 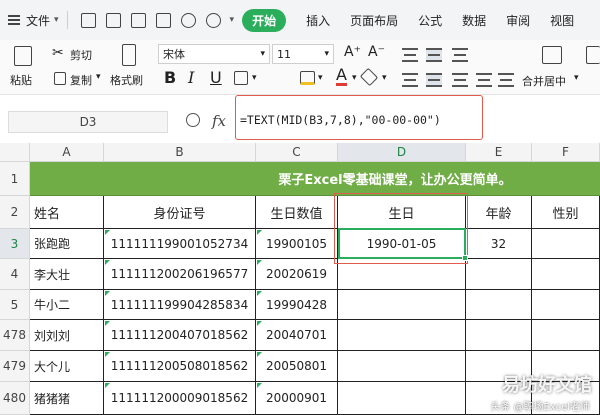 I want to click on cell-c480: 20000901, so click(x=297, y=398).